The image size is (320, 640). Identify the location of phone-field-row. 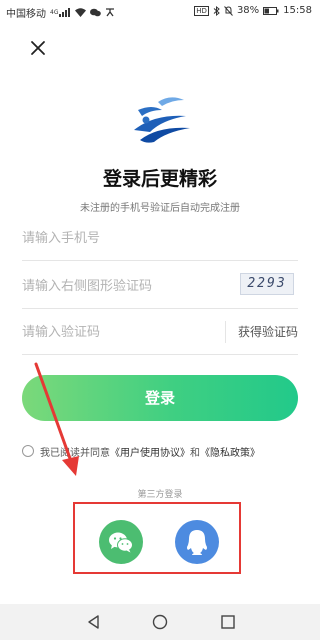
(160, 239).